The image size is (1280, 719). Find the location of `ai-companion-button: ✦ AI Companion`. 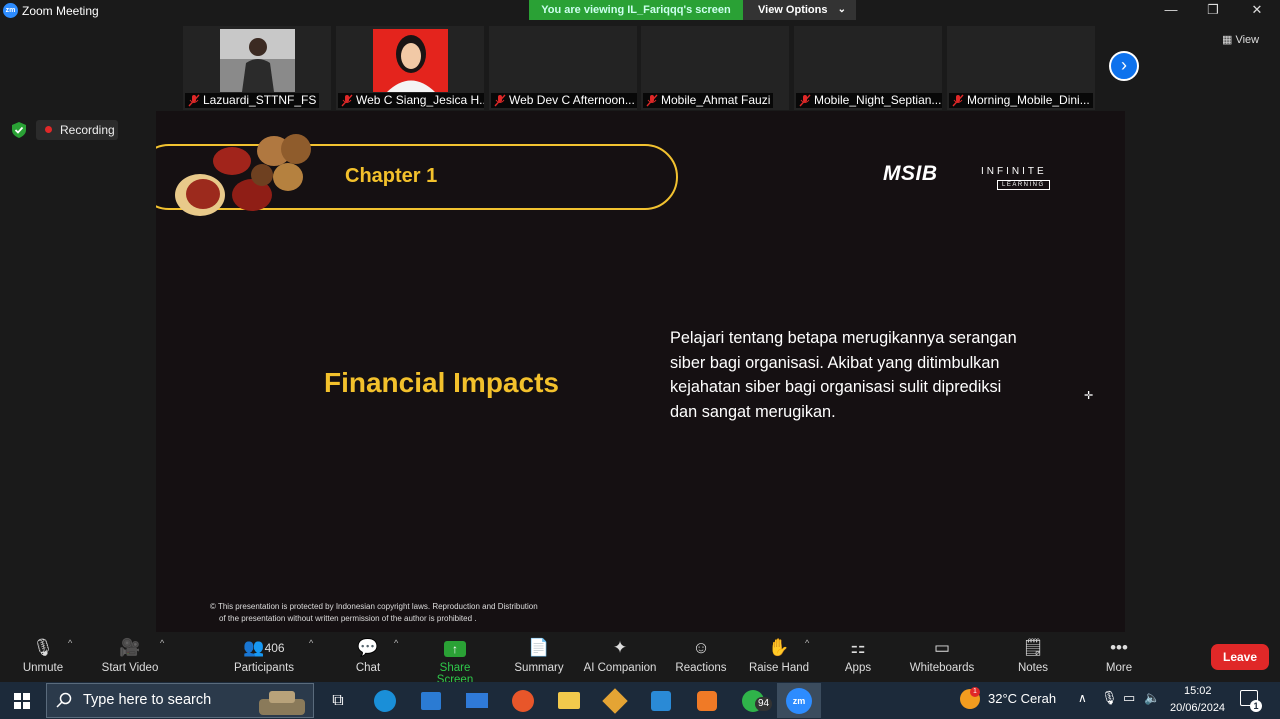

ai-companion-button: ✦ AI Companion is located at coordinates (620, 658).